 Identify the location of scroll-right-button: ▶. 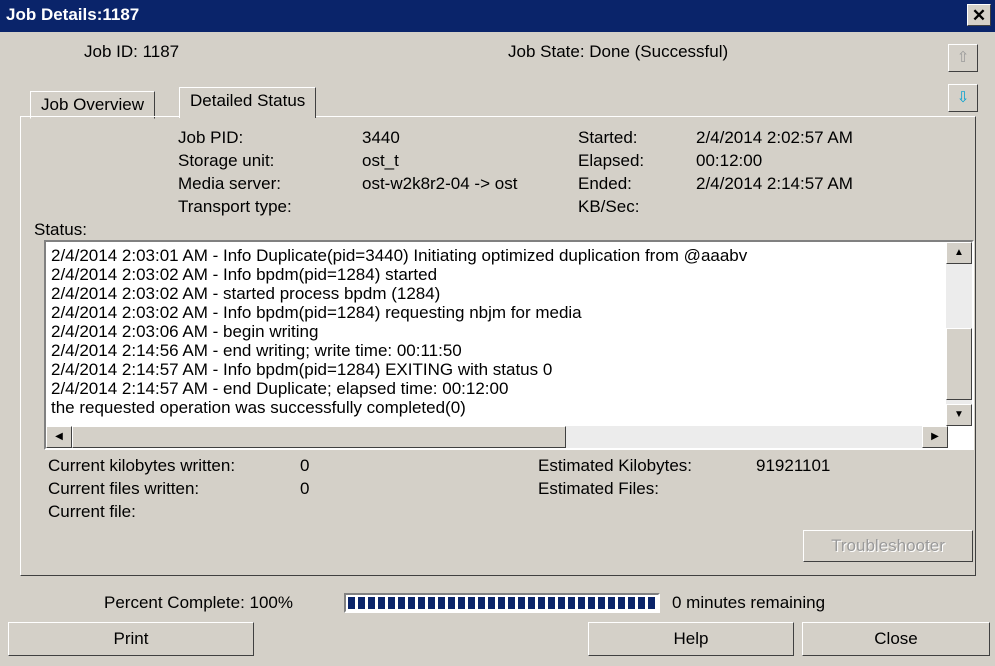
(935, 437).